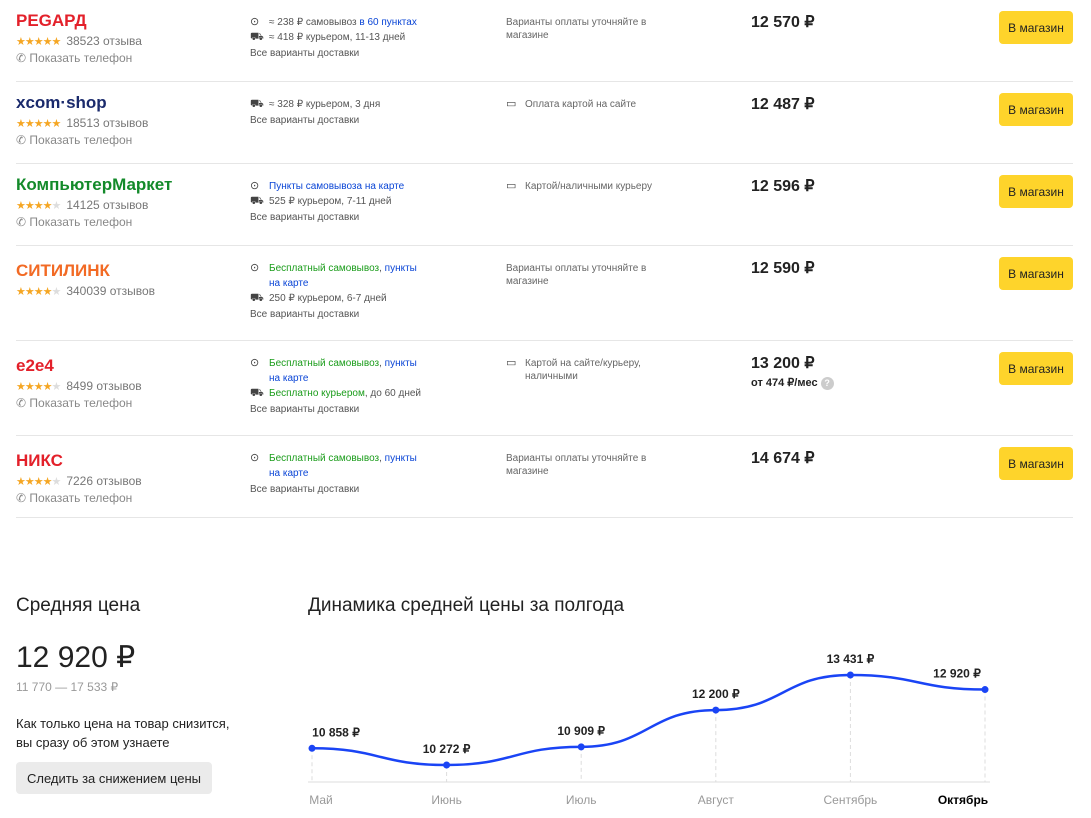  What do you see at coordinates (447, 749) in the screenshot?
I see `data-label: 10 272 ₽` at bounding box center [447, 749].